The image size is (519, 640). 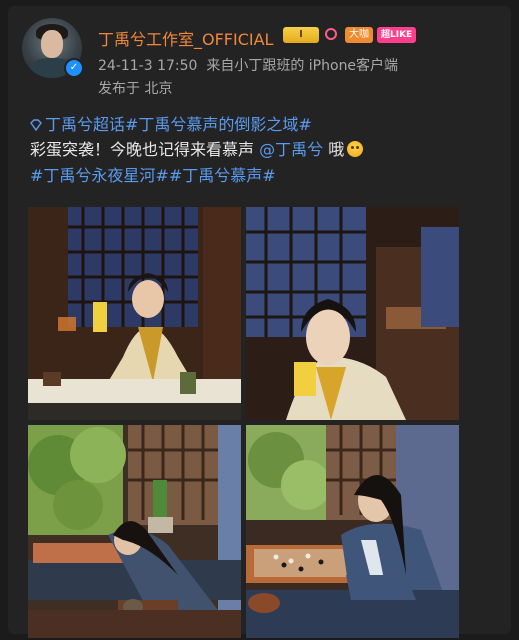 I want to click on post-text-line-2: 彩蛋突袭！今晚也记得来看慕声 @丁禹兮 哦, so click(x=197, y=150).